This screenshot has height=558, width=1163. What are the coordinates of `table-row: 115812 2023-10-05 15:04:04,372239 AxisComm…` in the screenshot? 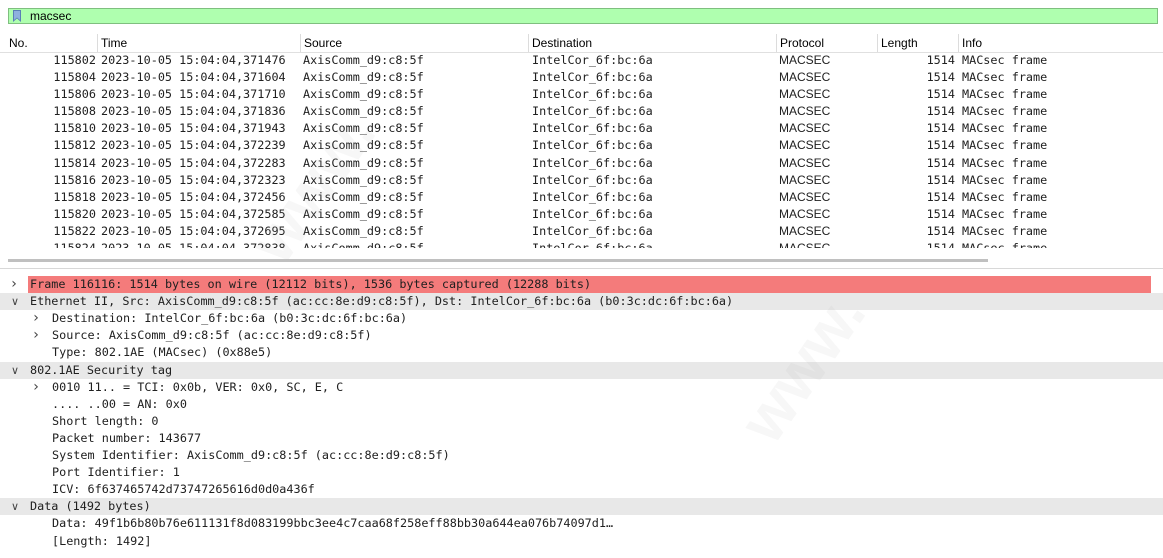 It's located at (581, 145).